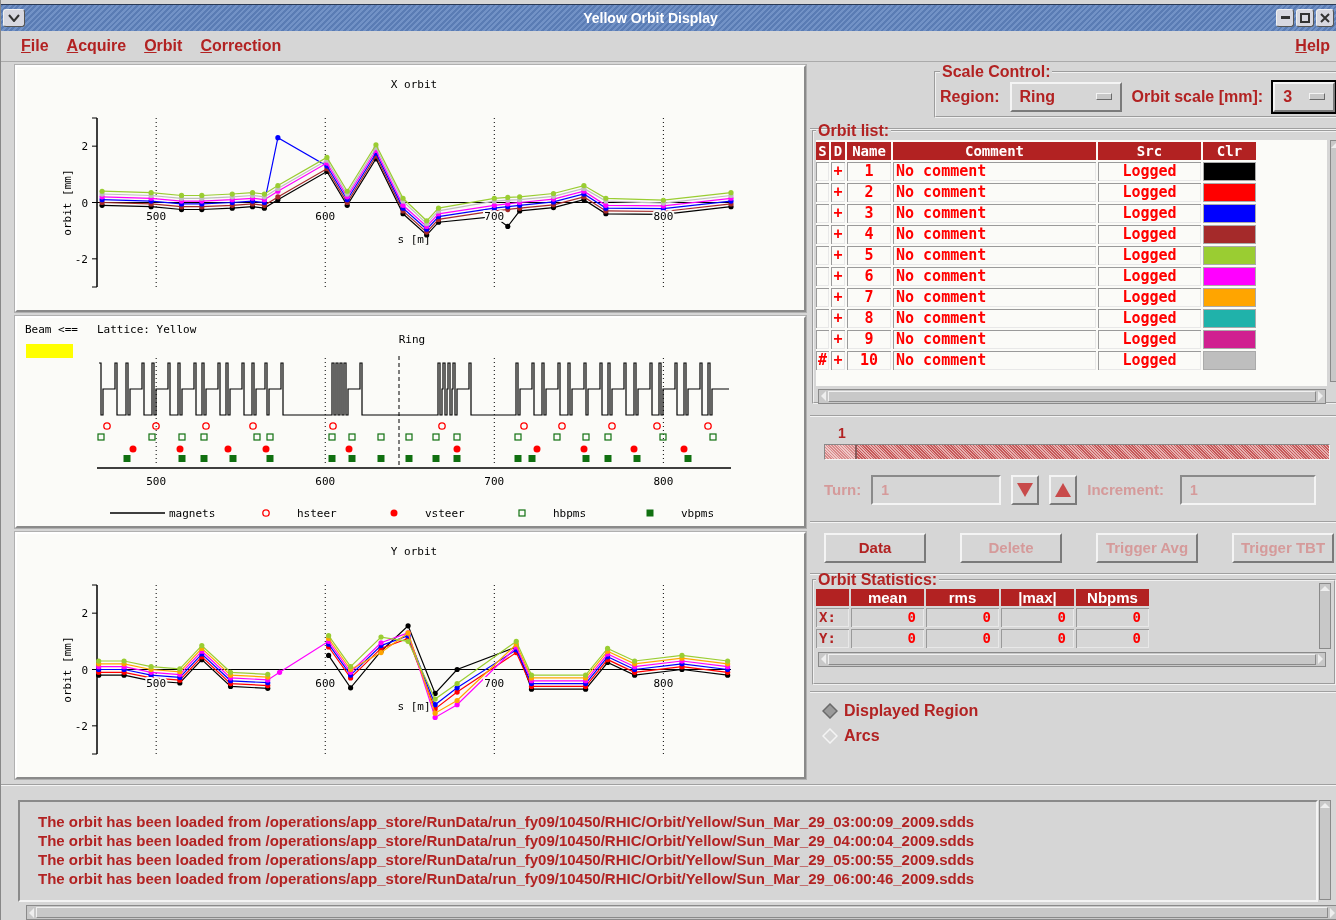  Describe the element at coordinates (842, 432) in the screenshot. I see `slider-value: 1` at that location.